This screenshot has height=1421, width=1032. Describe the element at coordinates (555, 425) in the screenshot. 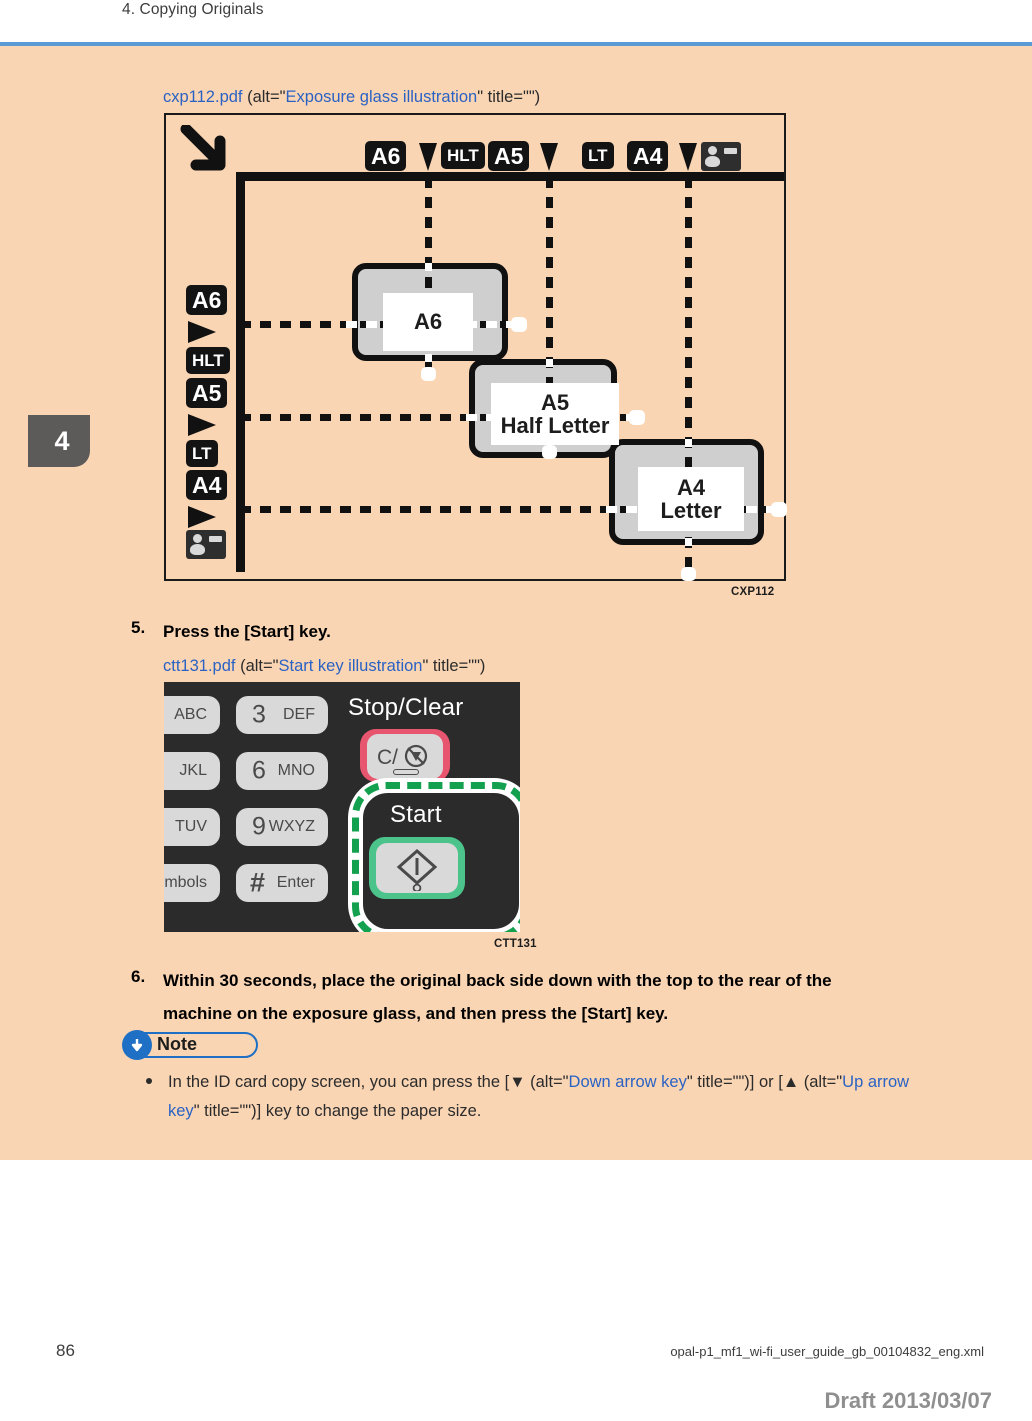

I see `paper-sheet-a5-line2: Half Letter` at that location.